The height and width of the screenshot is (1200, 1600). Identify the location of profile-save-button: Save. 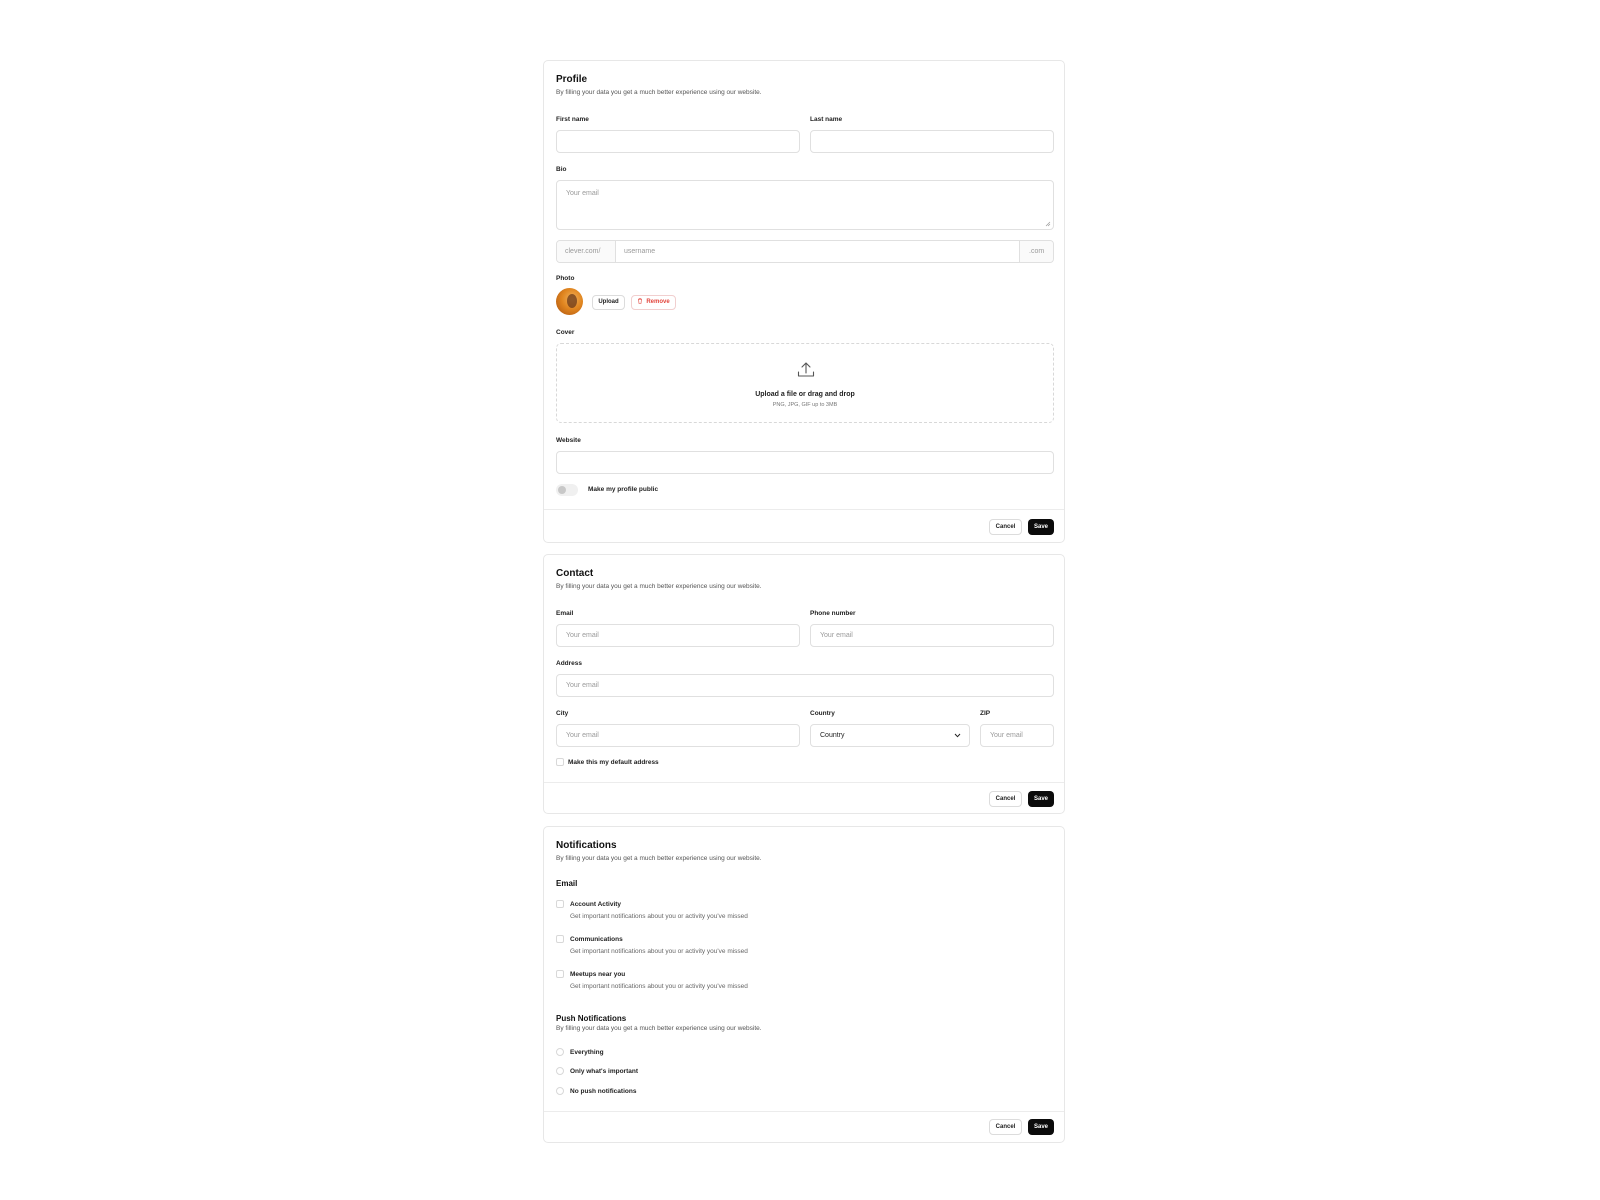
(1041, 527).